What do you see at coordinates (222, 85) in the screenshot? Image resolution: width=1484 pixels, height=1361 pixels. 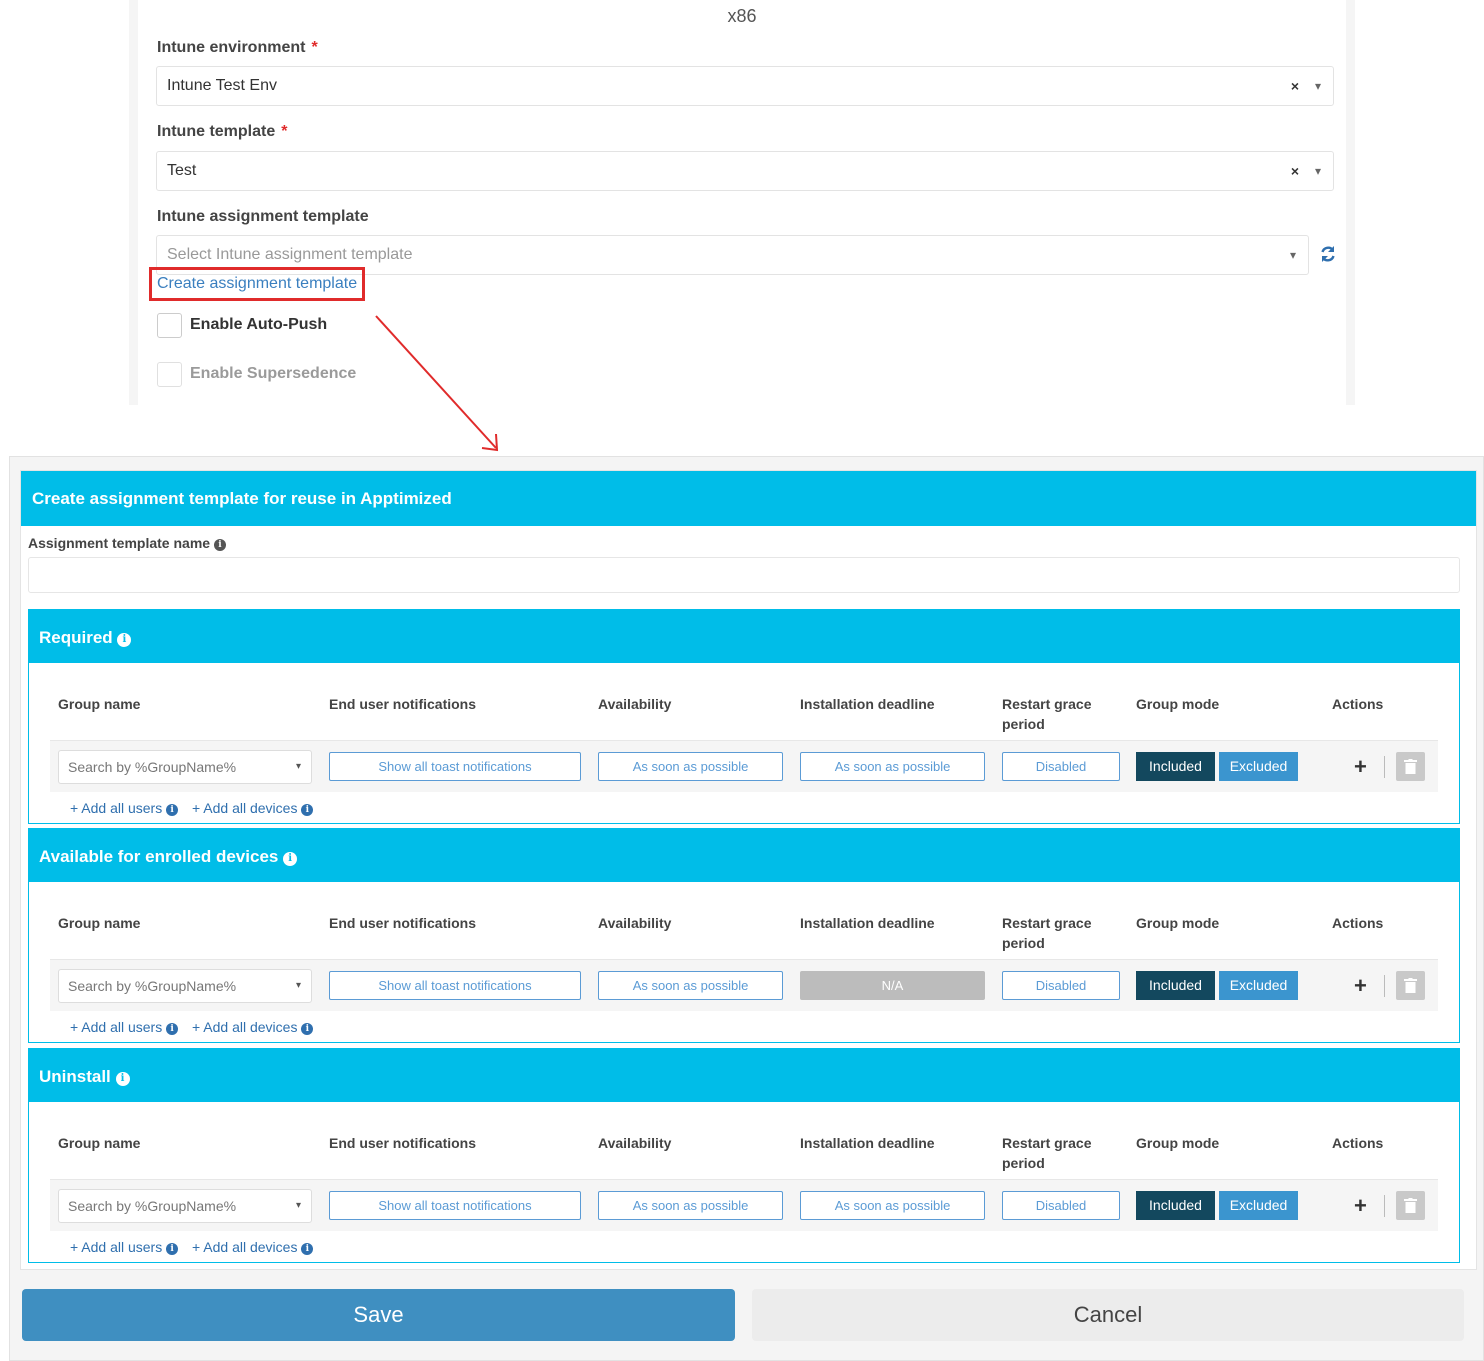 I see `env-select-value: Intune Test Env` at bounding box center [222, 85].